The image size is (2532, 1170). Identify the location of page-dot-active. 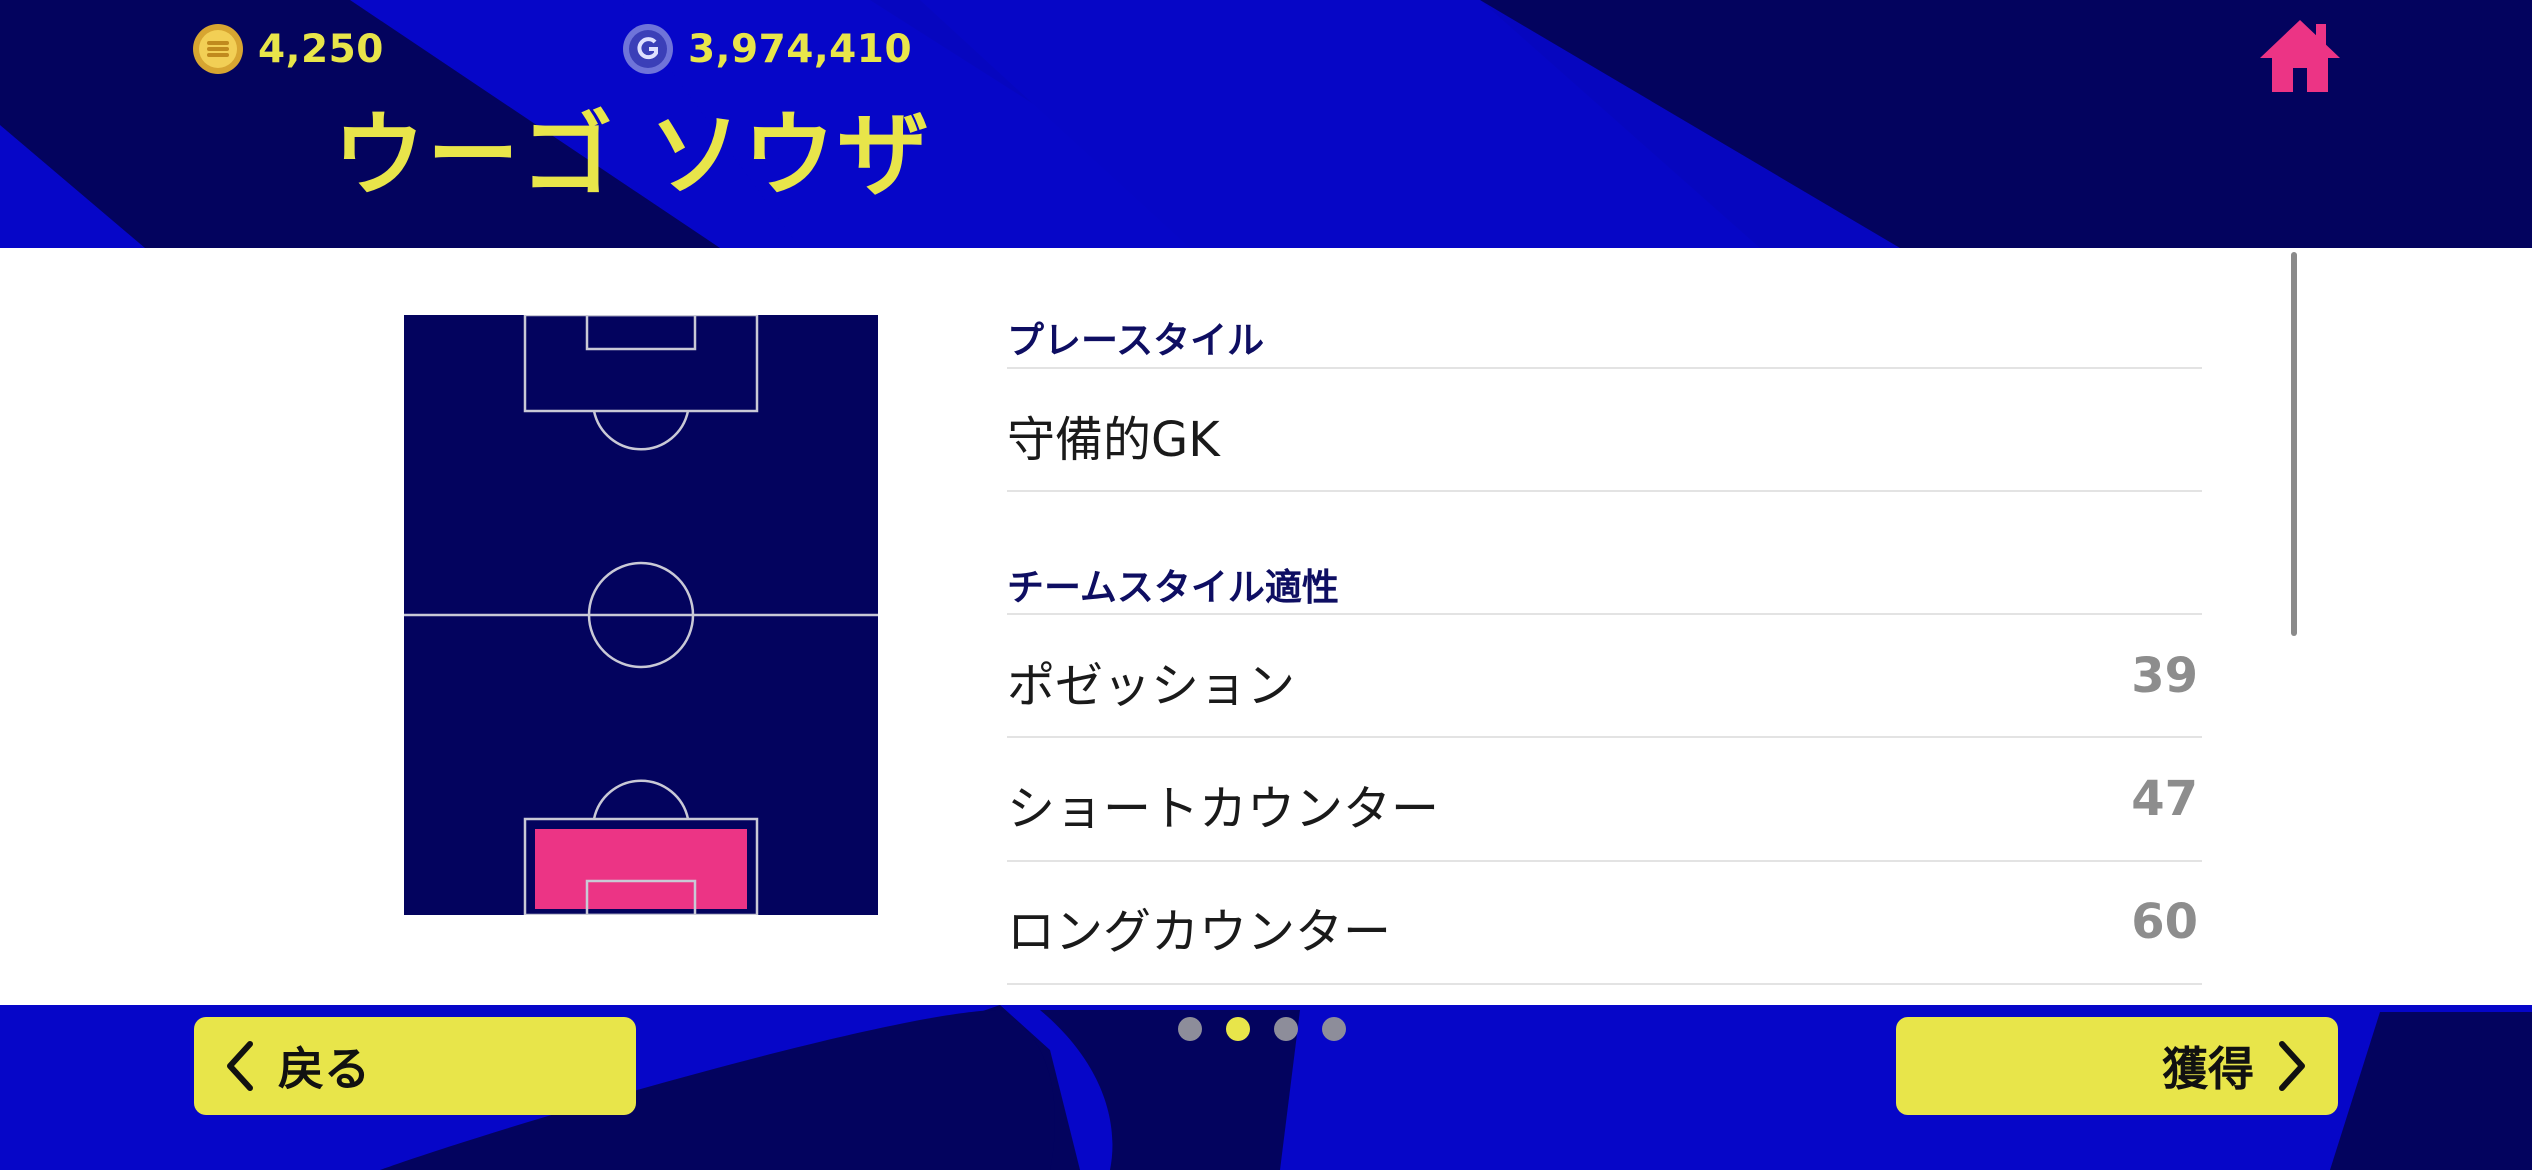
(1238, 1029).